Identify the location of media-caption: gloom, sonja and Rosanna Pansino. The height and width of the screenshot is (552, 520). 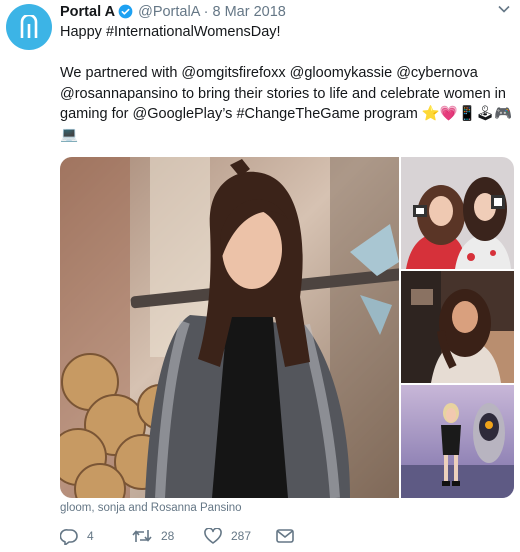
(151, 508).